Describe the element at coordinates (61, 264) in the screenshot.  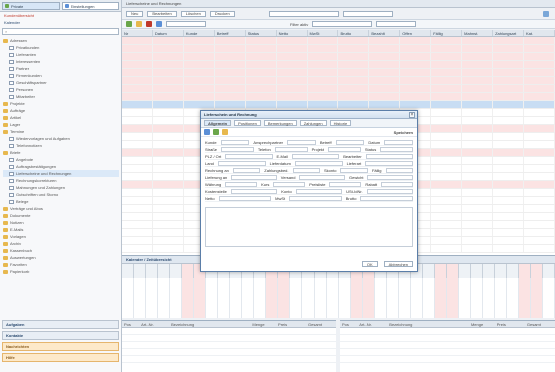
I see `tree-item: Favoriten` at that location.